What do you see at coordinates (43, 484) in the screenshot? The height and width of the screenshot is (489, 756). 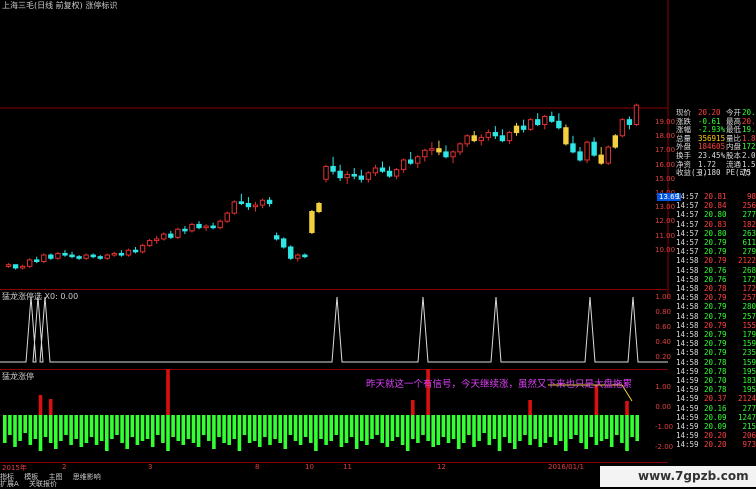 I see `status-report: 关联报价` at bounding box center [43, 484].